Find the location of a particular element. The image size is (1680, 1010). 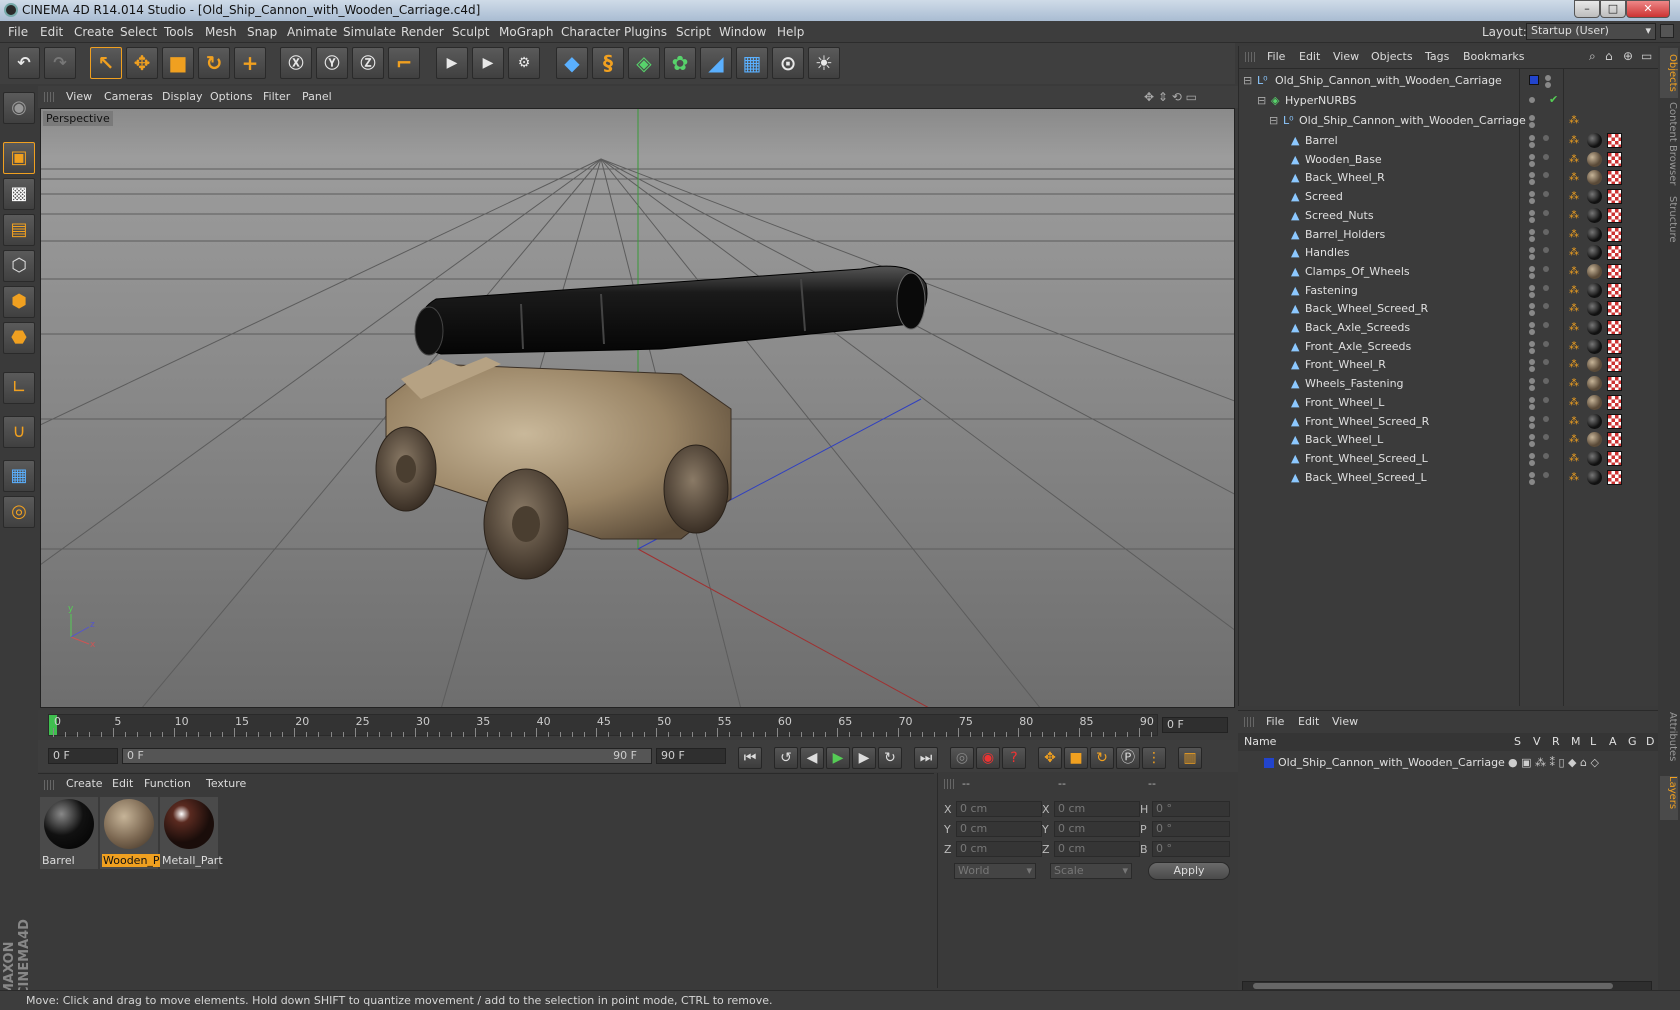

menu-script: Script is located at coordinates (693, 32).